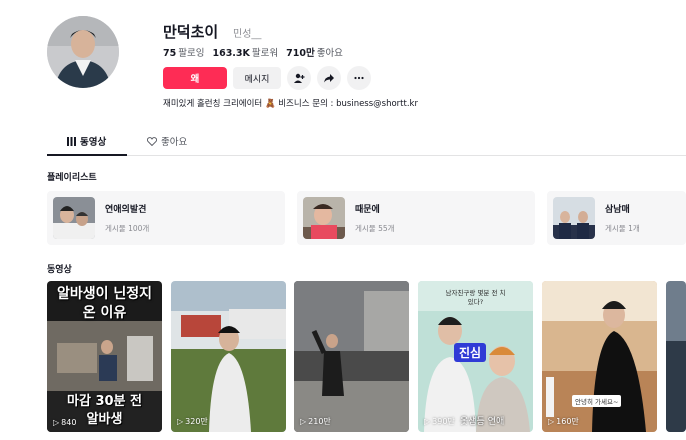 This screenshot has width=686, height=440. I want to click on playlist-card: 연애의발견 게시물 100개, so click(166, 218).